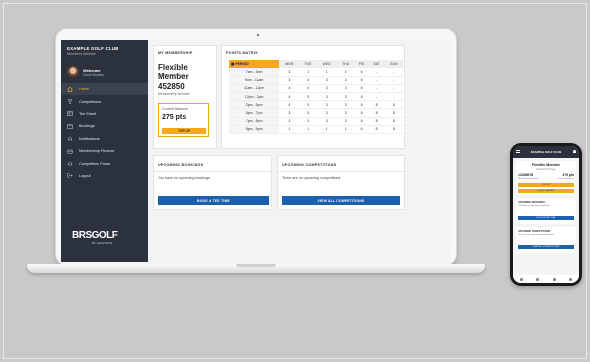 Image resolution: width=590 pixels, height=362 pixels. I want to click on user-name: David Bradley, so click(94, 75).